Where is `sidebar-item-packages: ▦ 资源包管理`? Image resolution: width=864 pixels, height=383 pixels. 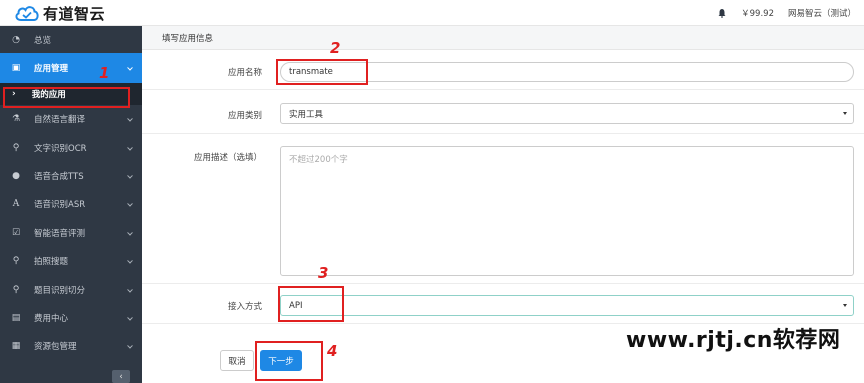 sidebar-item-packages: ▦ 资源包管理 is located at coordinates (71, 346).